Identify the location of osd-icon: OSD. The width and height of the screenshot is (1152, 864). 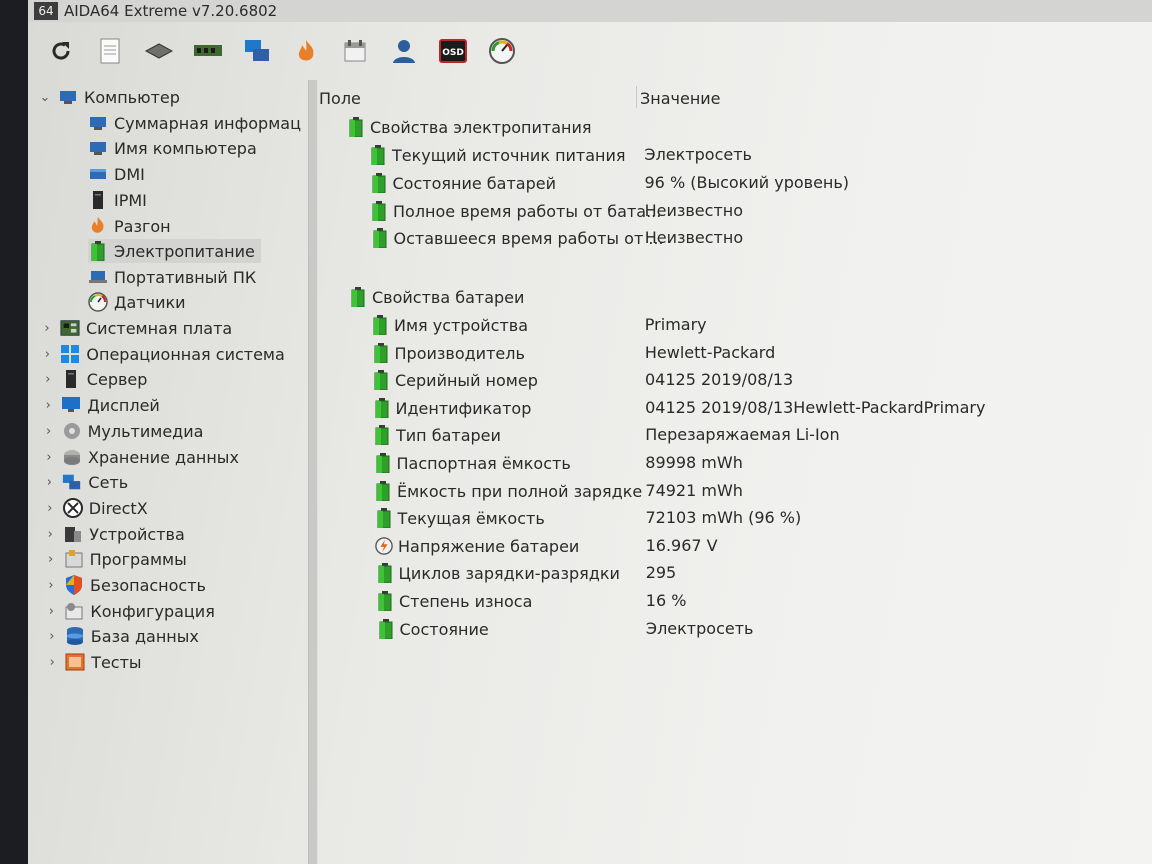
(453, 51).